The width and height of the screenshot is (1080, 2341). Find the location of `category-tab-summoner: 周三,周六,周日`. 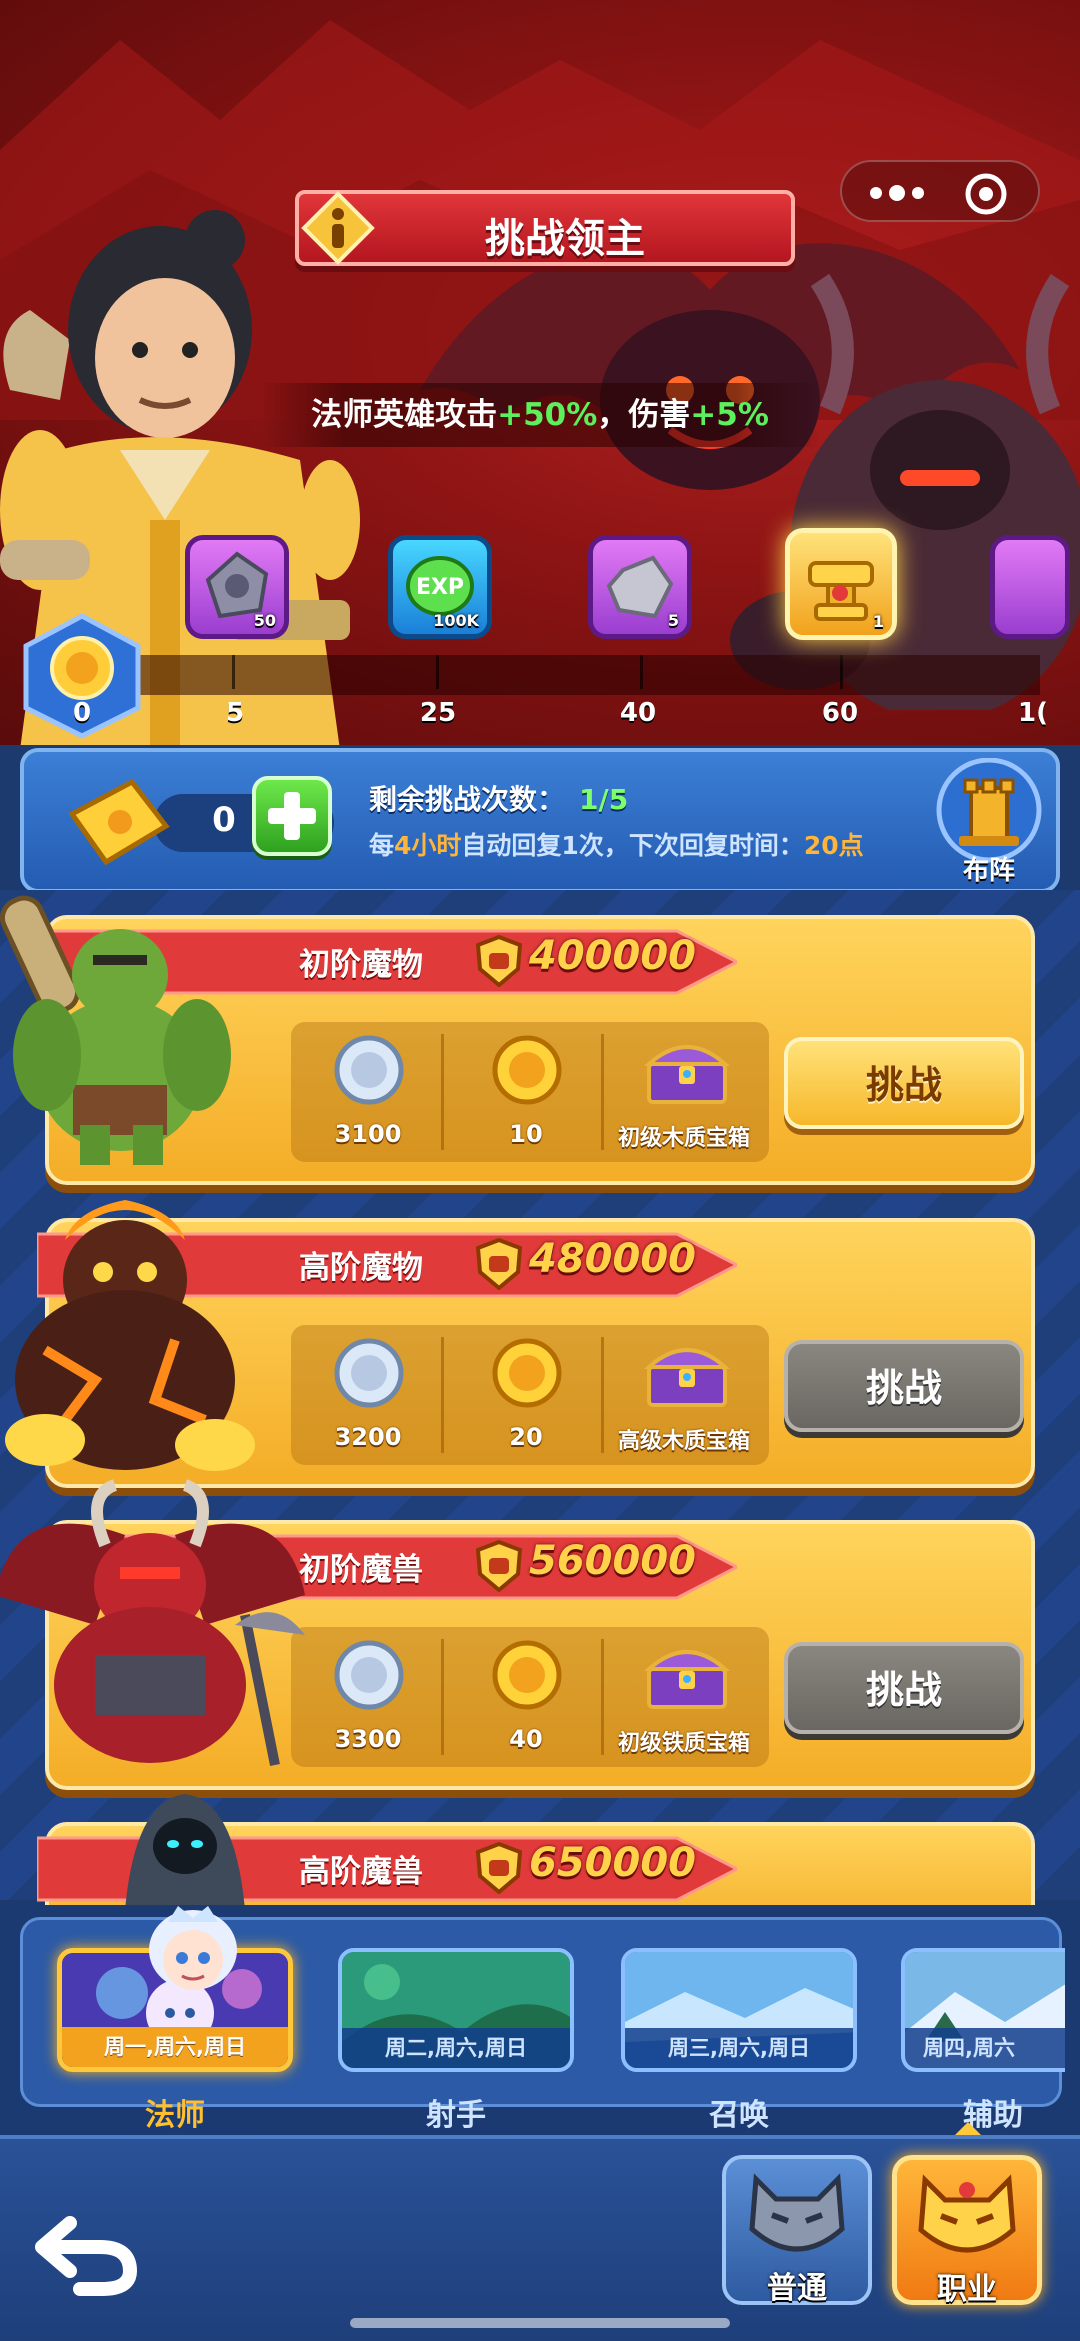

category-tab-summoner: 周三,周六,周日 is located at coordinates (739, 2010).